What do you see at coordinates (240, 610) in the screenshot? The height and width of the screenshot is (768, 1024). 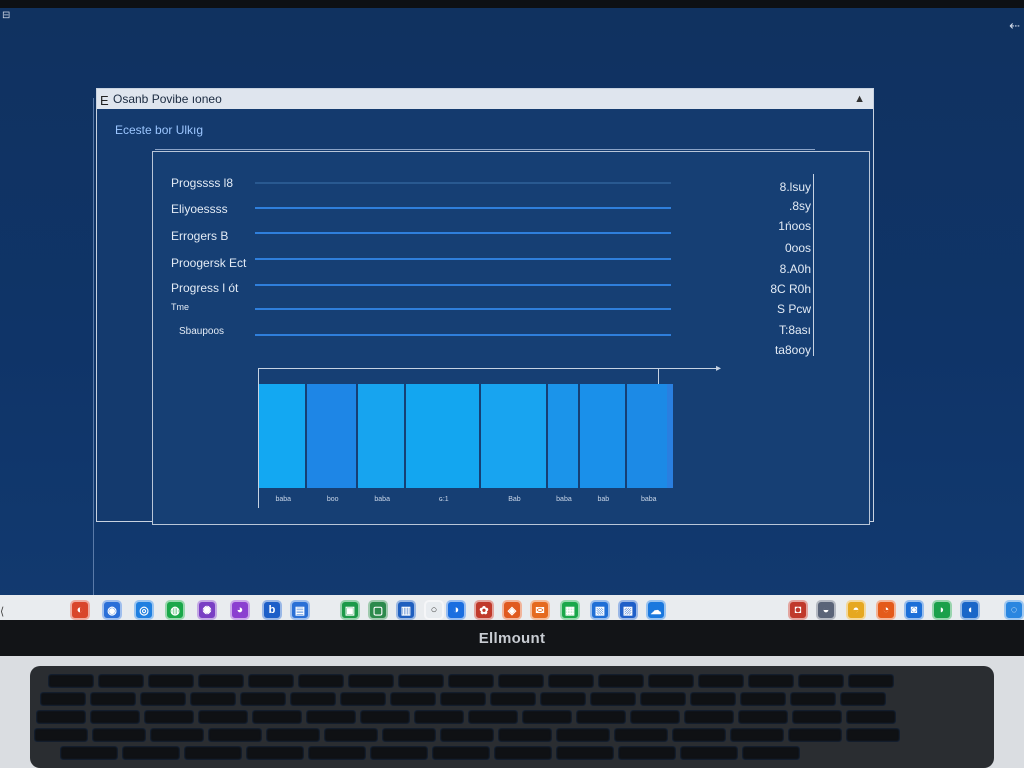 I see `purple-app-icon: ◕` at bounding box center [240, 610].